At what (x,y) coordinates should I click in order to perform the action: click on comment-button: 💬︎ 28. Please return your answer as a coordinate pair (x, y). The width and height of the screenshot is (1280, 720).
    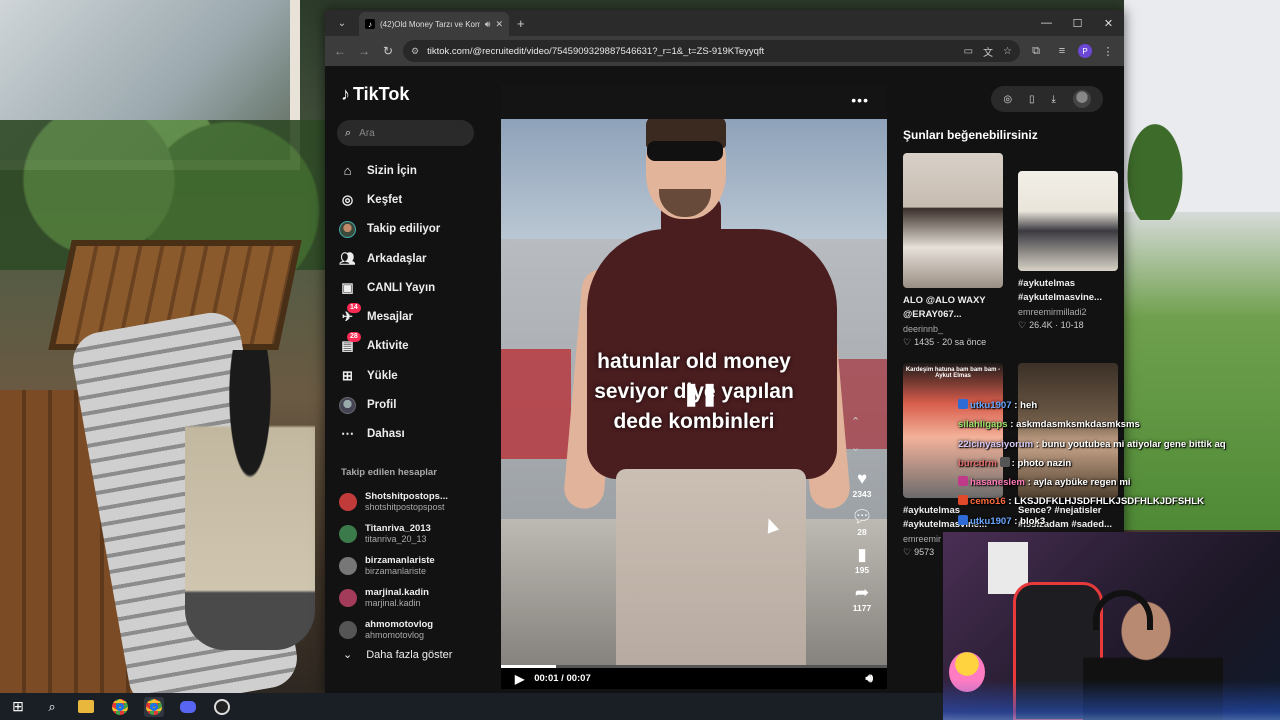
    Looking at the image, I should click on (862, 522).